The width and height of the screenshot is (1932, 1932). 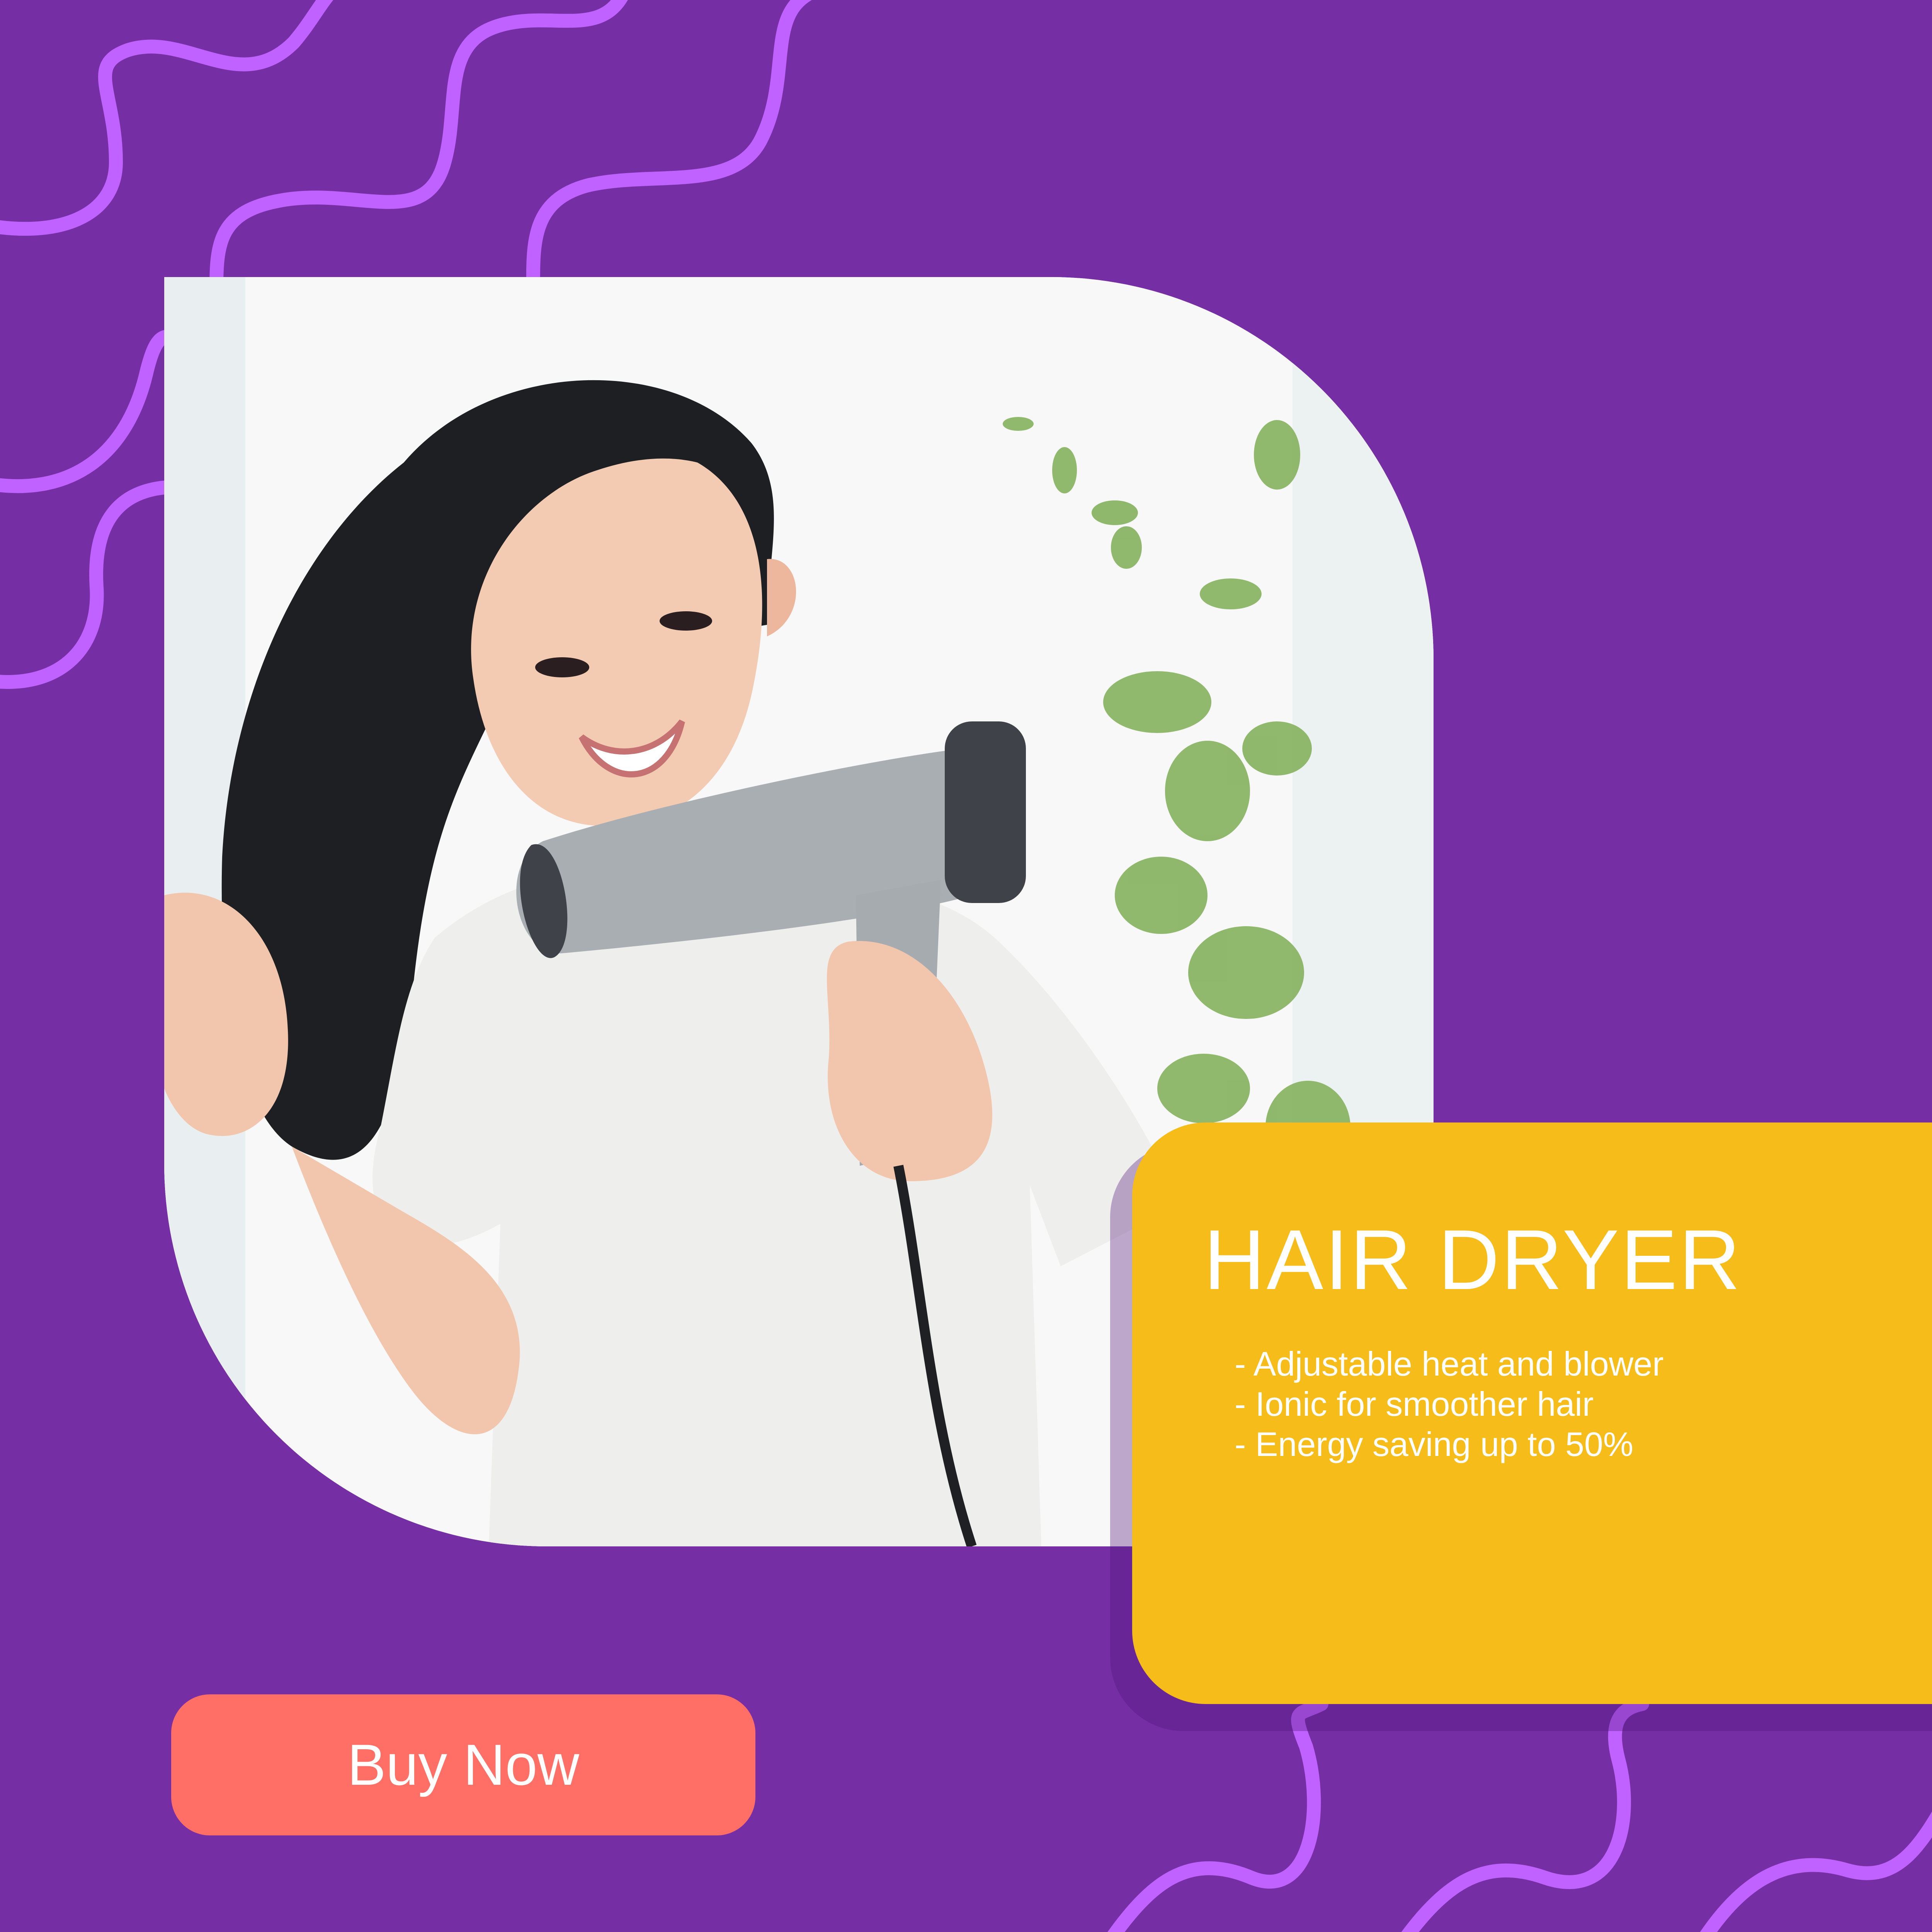 What do you see at coordinates (1473, 1260) in the screenshot?
I see `product-title: HAIR DRYER` at bounding box center [1473, 1260].